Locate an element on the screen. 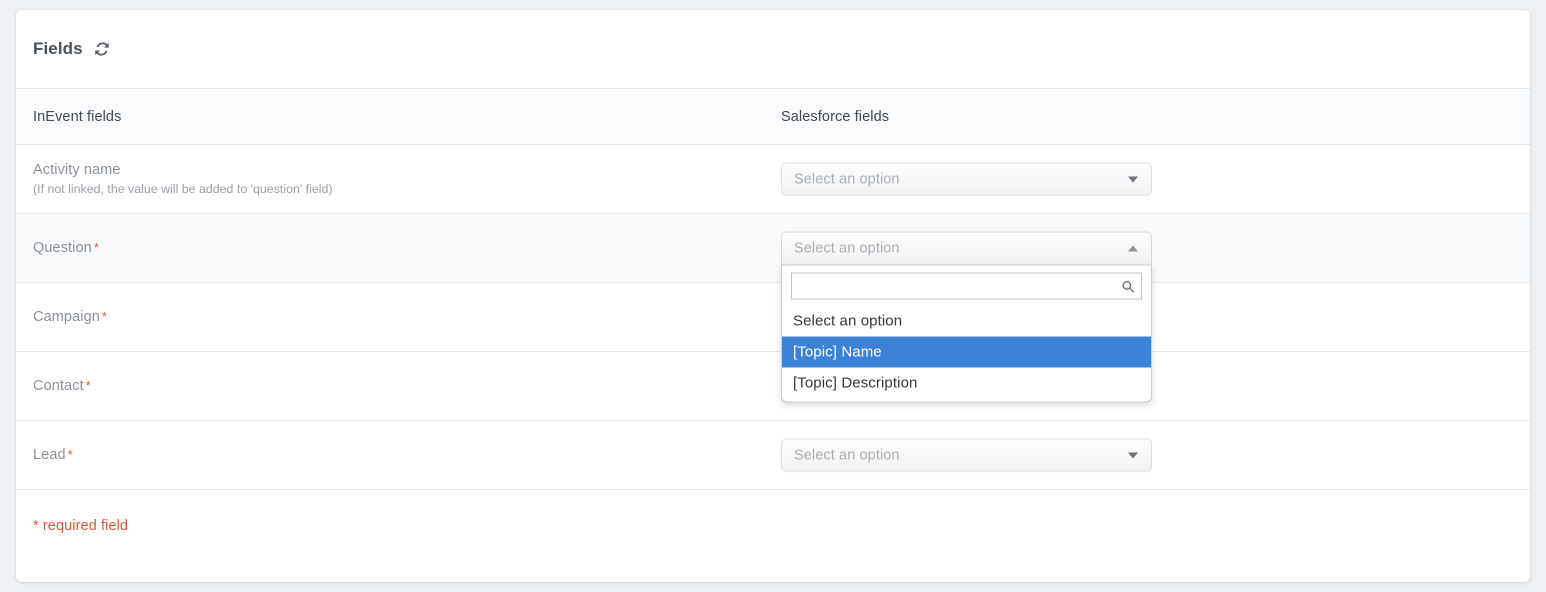 The image size is (1546, 592). refresh-sync-icon is located at coordinates (102, 49).